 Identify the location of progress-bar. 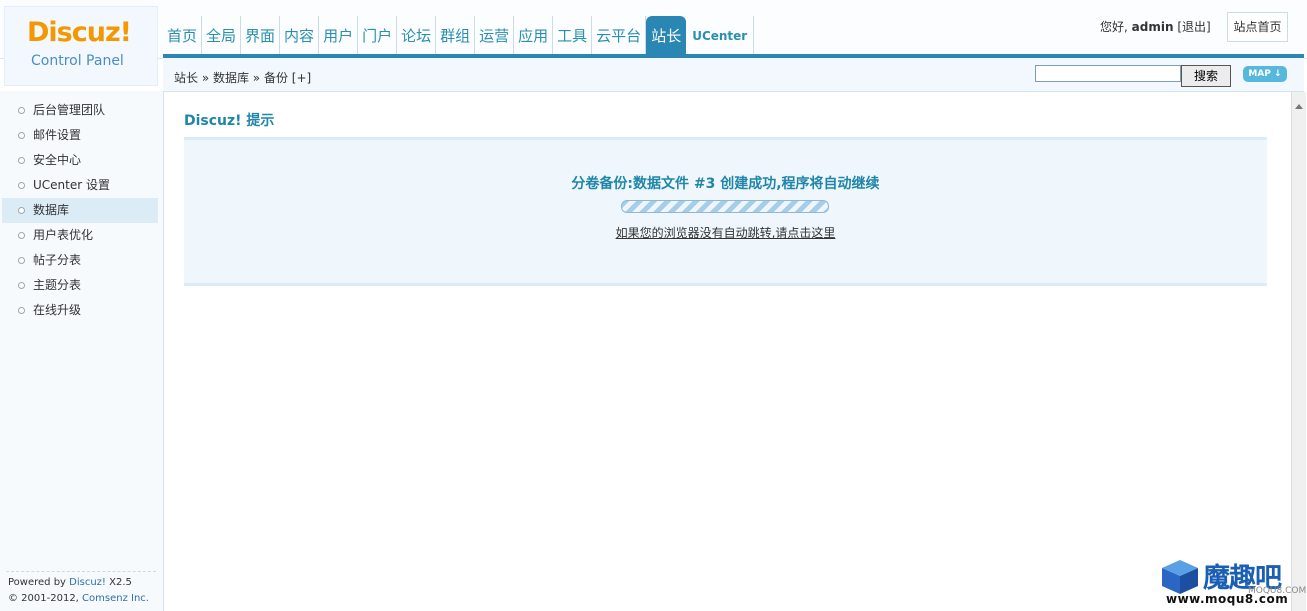
(725, 206).